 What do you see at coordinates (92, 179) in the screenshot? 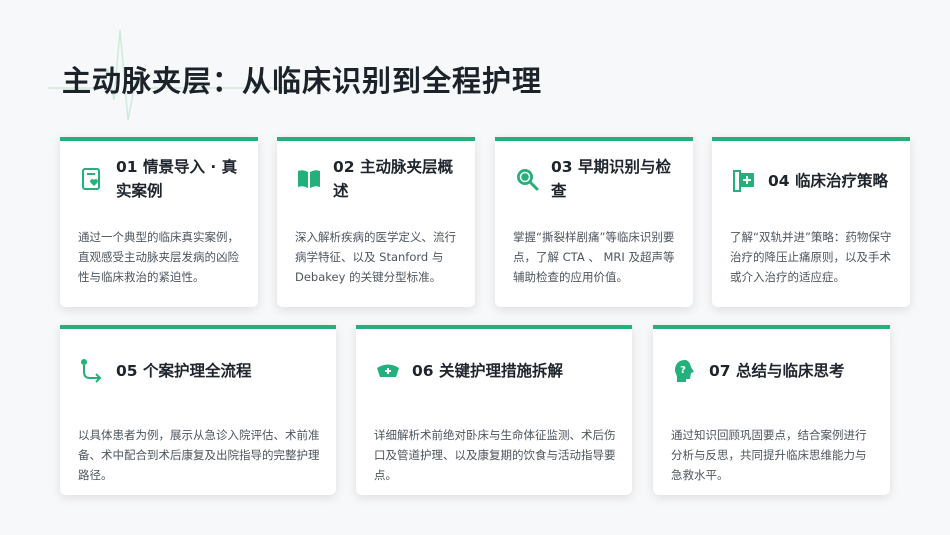
I see `heart-document-icon` at bounding box center [92, 179].